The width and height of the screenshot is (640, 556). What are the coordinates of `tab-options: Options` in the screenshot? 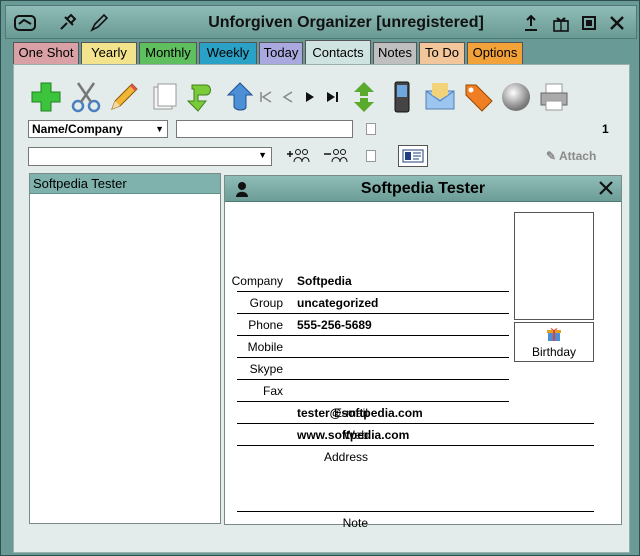 It's located at (495, 53).